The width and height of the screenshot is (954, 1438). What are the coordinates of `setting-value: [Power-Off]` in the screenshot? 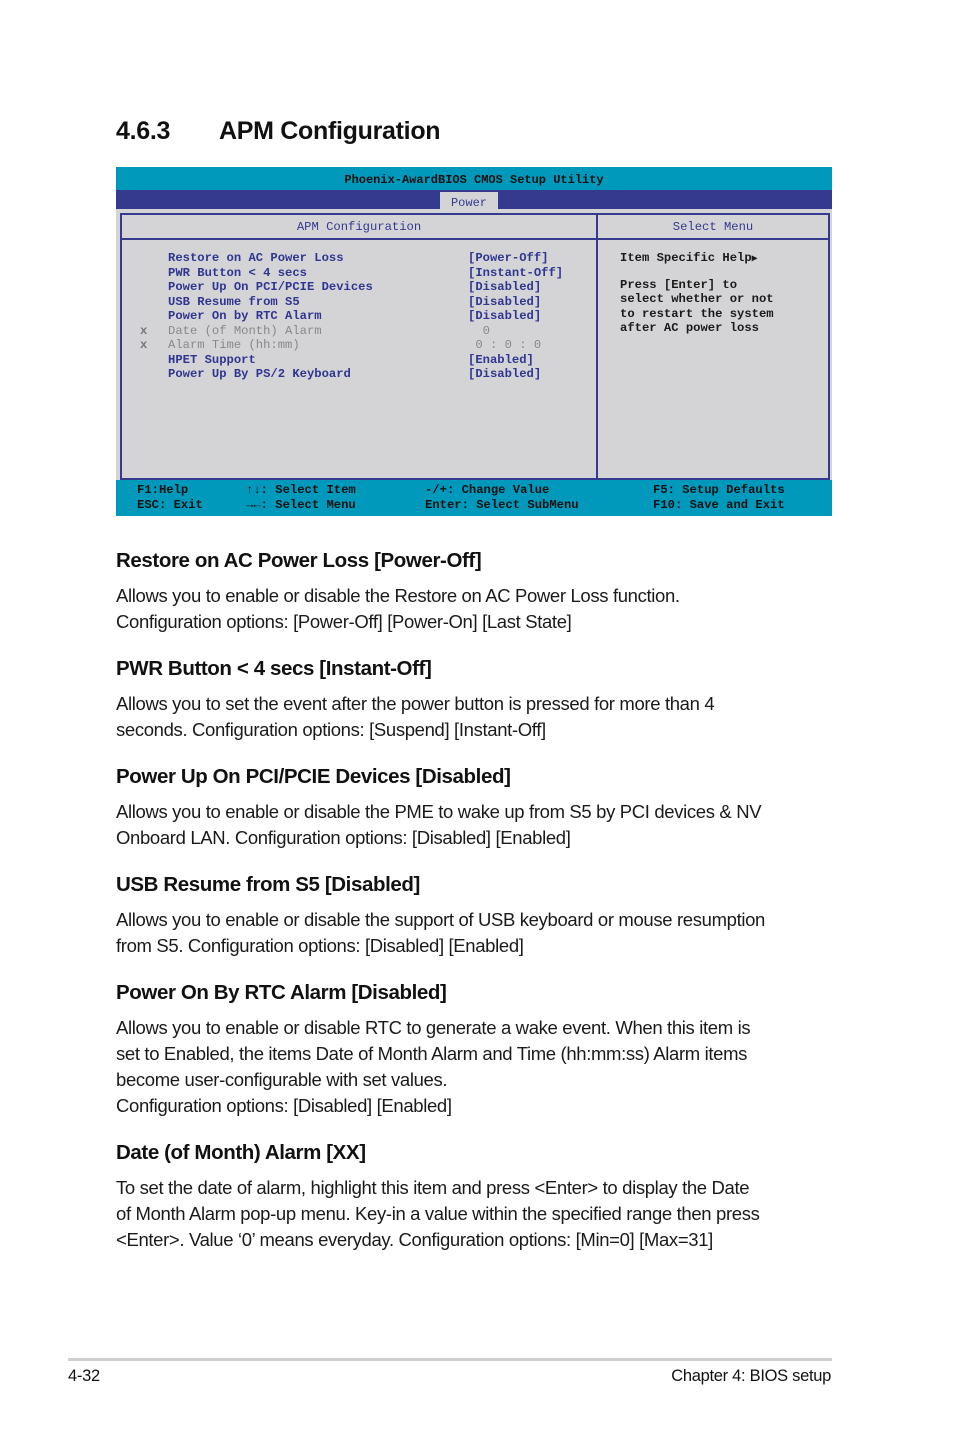 It's located at (508, 258).